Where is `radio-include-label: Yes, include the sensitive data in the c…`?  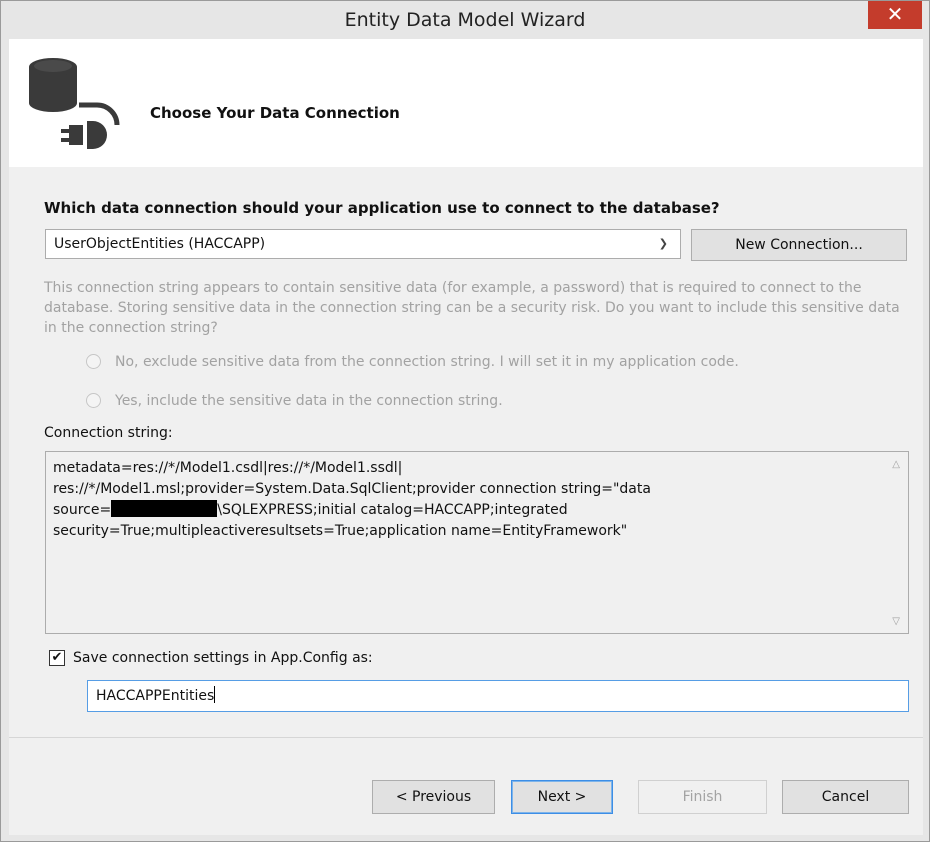
radio-include-label: Yes, include the sensitive data in the c… is located at coordinates (309, 401).